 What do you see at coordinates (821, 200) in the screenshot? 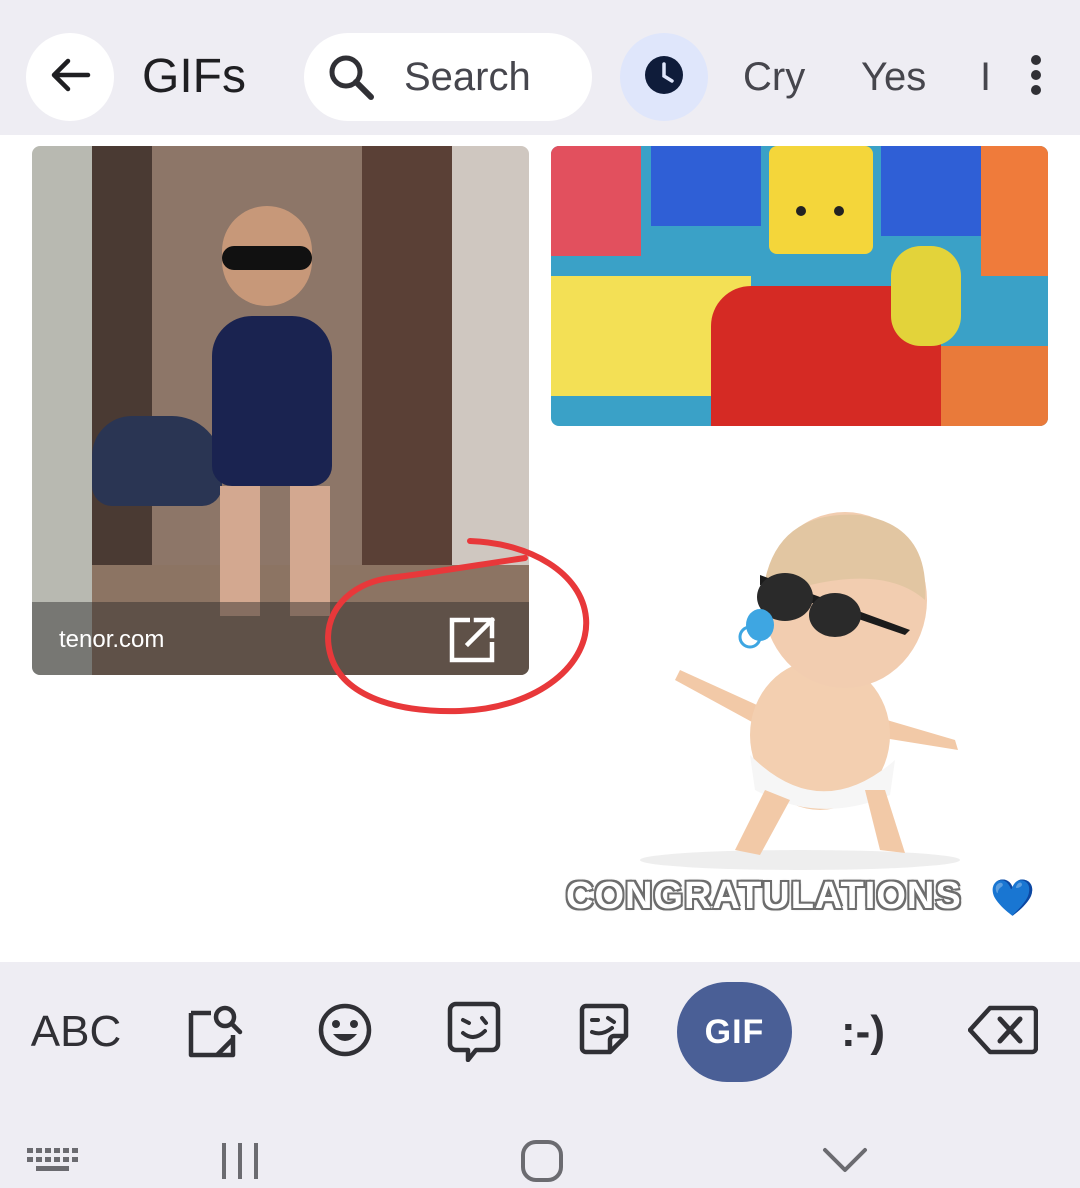
I see `gif-scene-lego-head` at bounding box center [821, 200].